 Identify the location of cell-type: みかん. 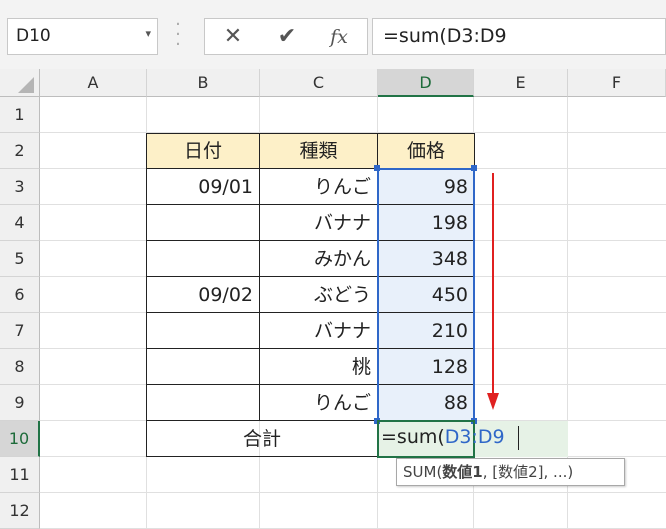
(318, 259).